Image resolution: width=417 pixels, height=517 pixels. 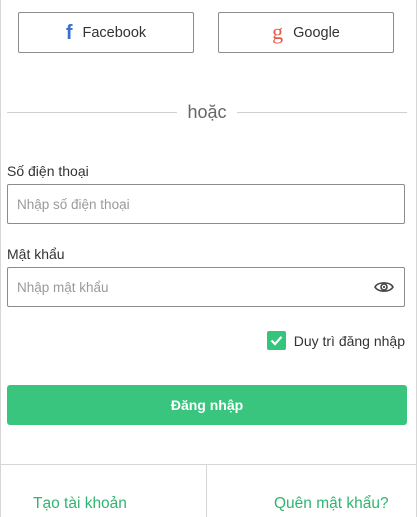 I want to click on remember-me-checkbox, so click(x=276, y=340).